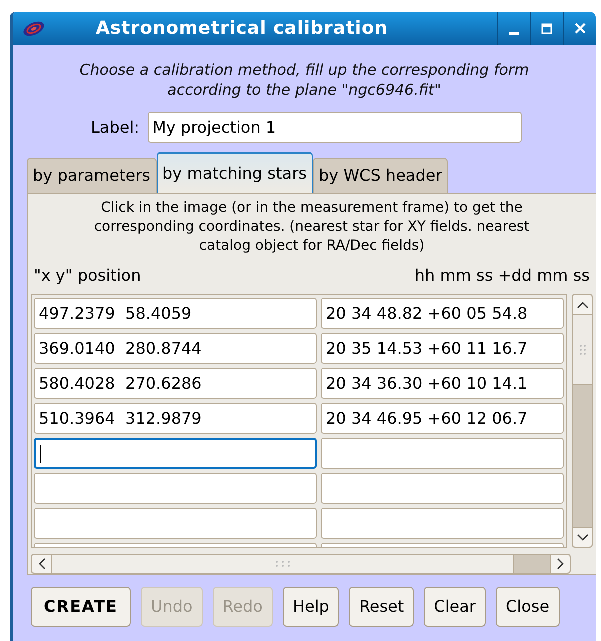  What do you see at coordinates (455, 607) in the screenshot?
I see `dialog-button: Clear` at bounding box center [455, 607].